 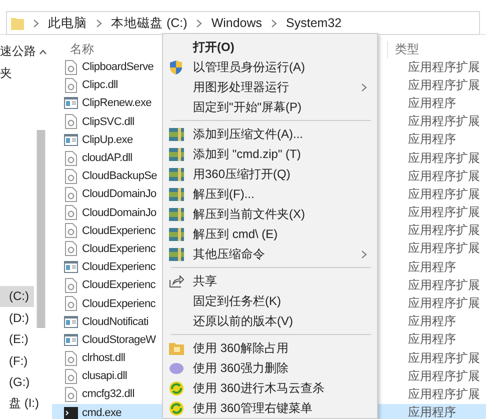 What do you see at coordinates (115, 322) in the screenshot?
I see `file-name: CloudNotificati` at bounding box center [115, 322].